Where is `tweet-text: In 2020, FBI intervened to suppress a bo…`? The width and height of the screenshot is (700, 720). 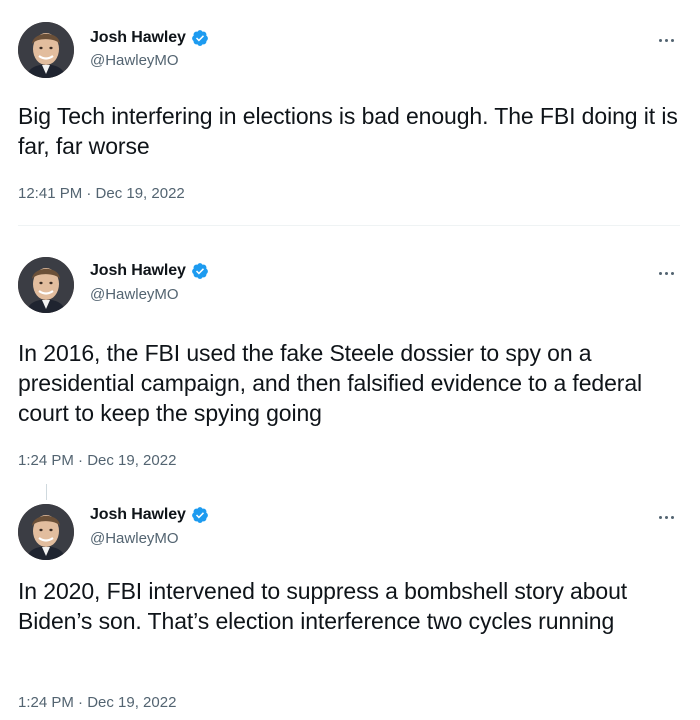 tweet-text: In 2020, FBI intervened to suppress a bo… is located at coordinates (323, 606).